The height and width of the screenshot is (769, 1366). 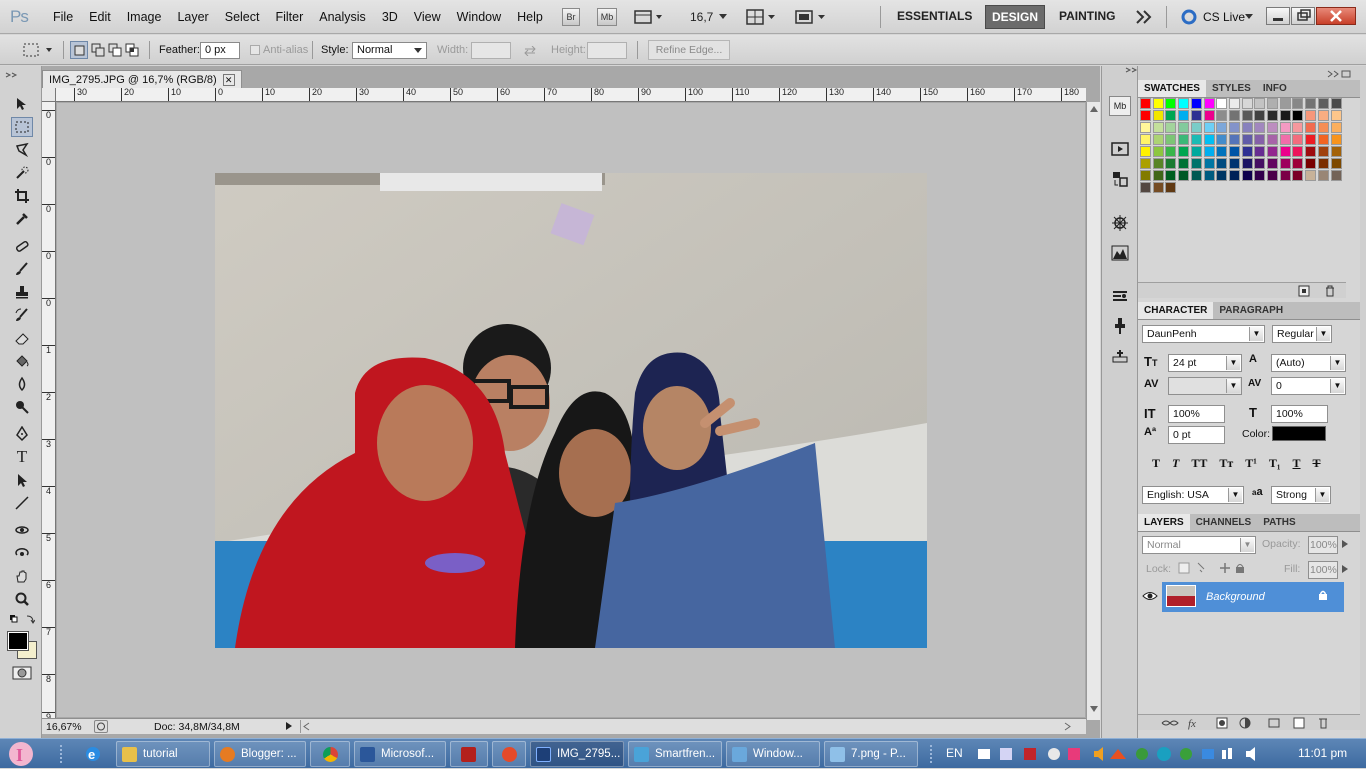 I want to click on vertical-scrollbar, so click(x=1093, y=411).